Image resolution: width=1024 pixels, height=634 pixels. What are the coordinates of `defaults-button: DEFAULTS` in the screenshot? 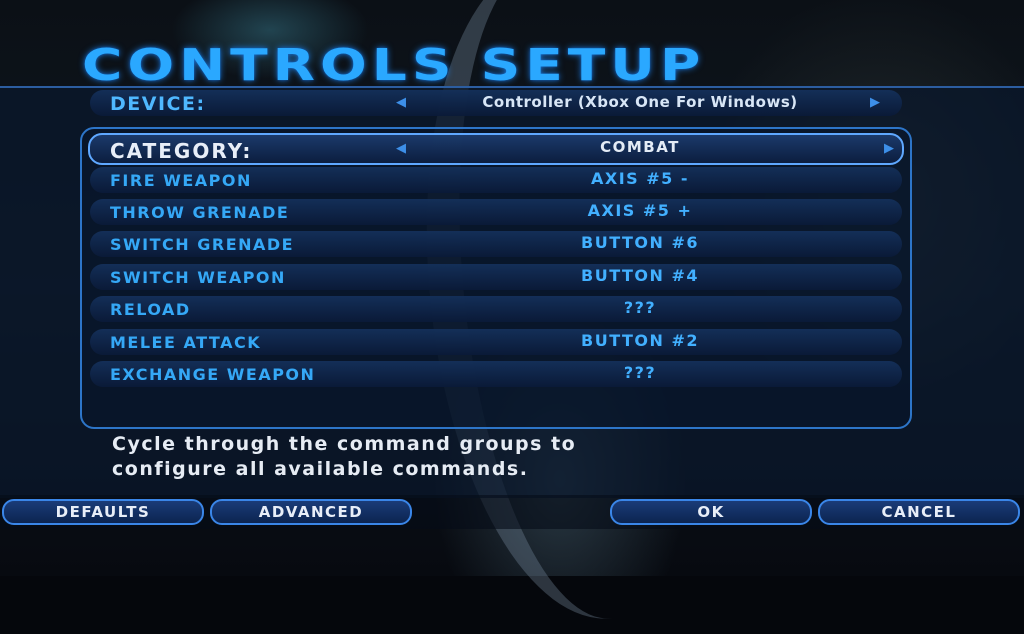 It's located at (103, 512).